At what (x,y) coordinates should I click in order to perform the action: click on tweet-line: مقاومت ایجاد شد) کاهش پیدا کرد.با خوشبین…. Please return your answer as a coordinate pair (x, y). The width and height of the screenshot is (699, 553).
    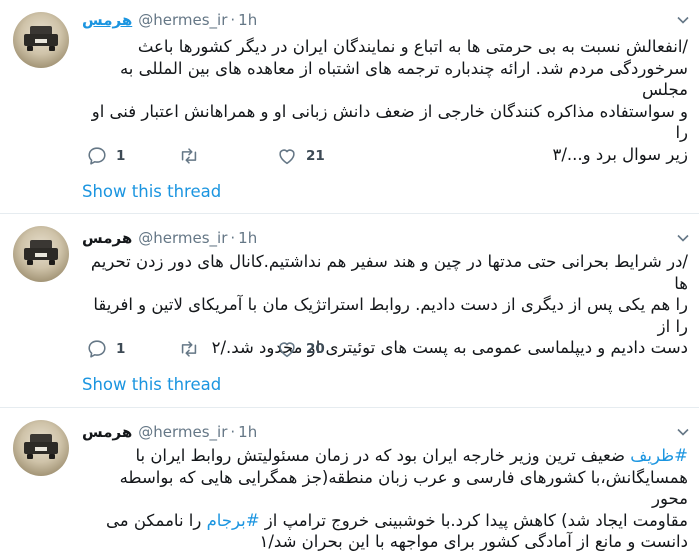
    Looking at the image, I should click on (385, 521).